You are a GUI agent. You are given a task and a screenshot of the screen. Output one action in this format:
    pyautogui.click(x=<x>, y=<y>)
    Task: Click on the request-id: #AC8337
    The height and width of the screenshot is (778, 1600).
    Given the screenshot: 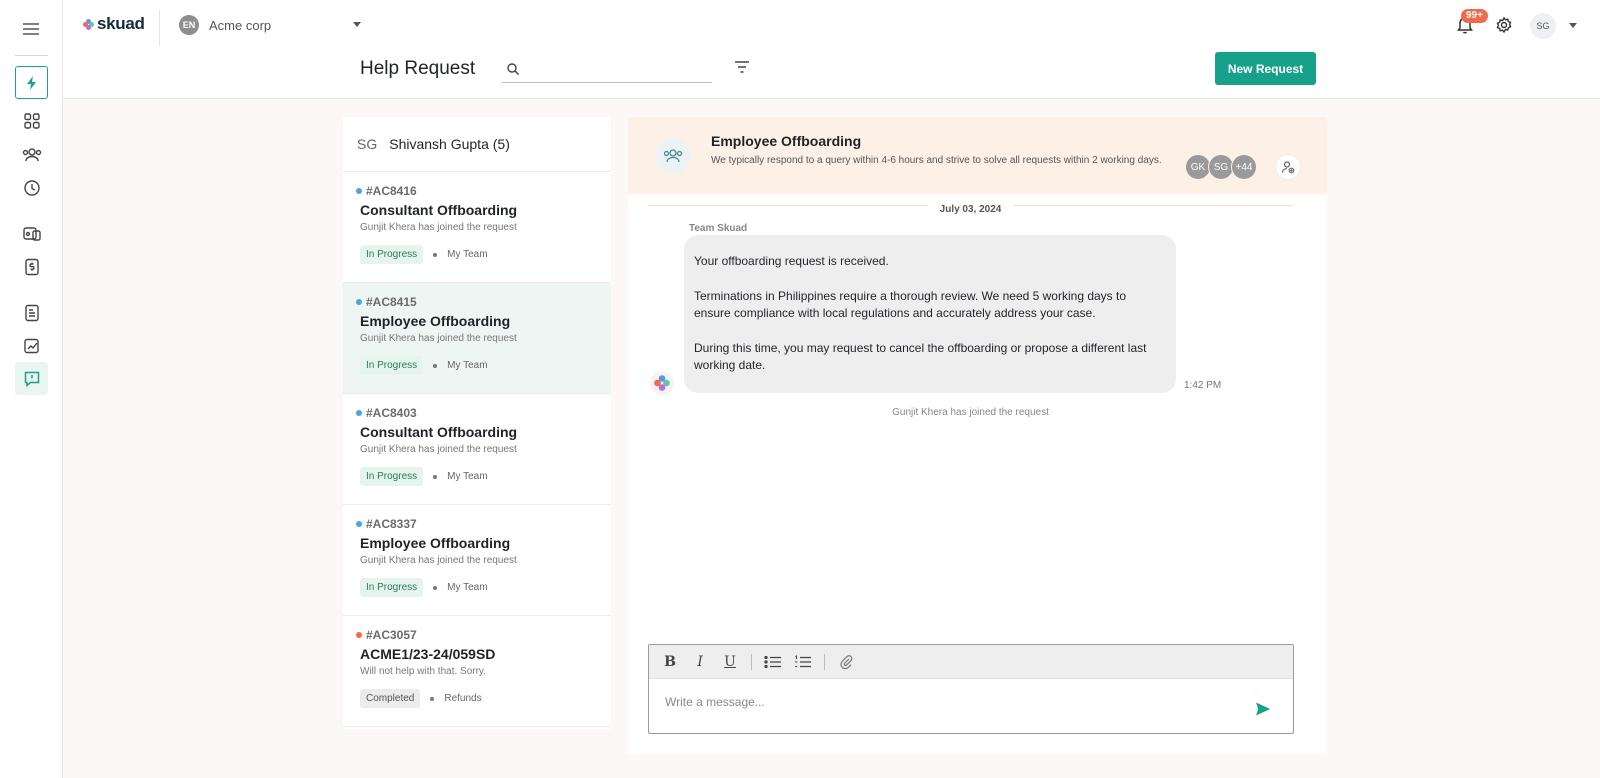 What is the action you would take?
    pyautogui.click(x=391, y=524)
    